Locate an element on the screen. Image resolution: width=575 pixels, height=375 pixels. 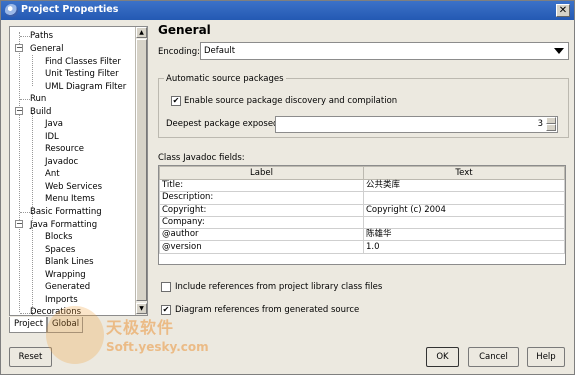
table-row: Company: is located at coordinates (362, 222).